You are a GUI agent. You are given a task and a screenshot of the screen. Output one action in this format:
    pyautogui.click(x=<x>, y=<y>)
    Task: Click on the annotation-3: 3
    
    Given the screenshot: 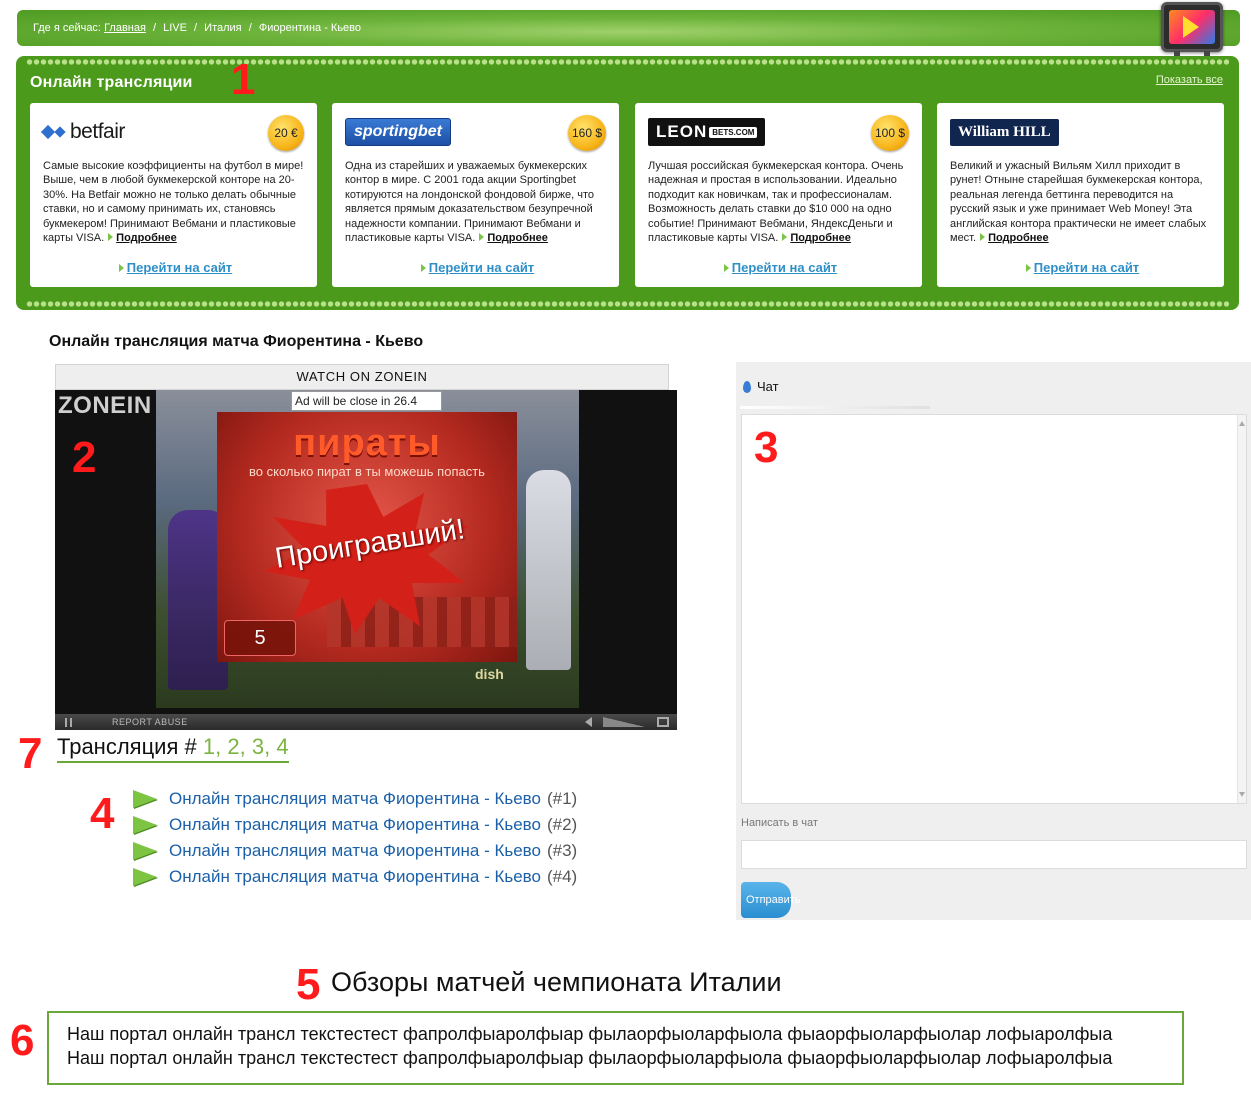 What is the action you would take?
    pyautogui.click(x=766, y=447)
    